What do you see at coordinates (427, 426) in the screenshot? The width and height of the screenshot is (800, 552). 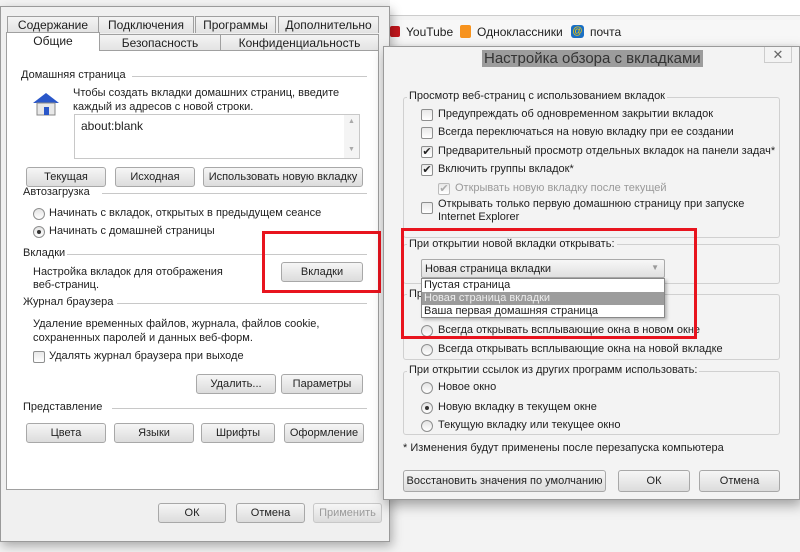 I see `links-current-tab-radio` at bounding box center [427, 426].